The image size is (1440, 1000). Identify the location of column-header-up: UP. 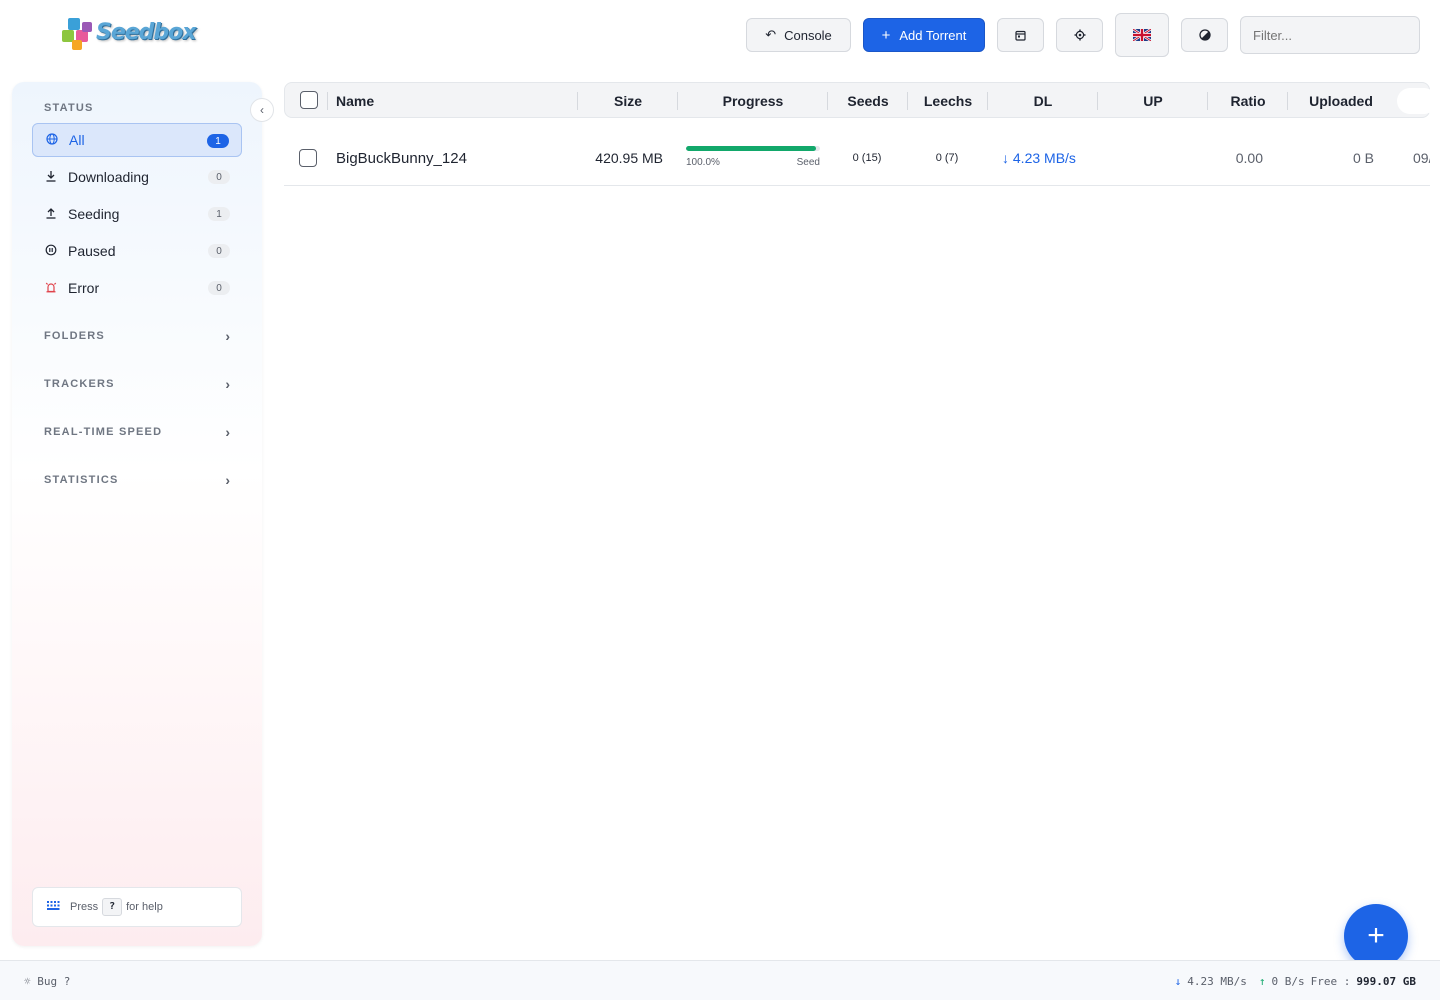
(1153, 101).